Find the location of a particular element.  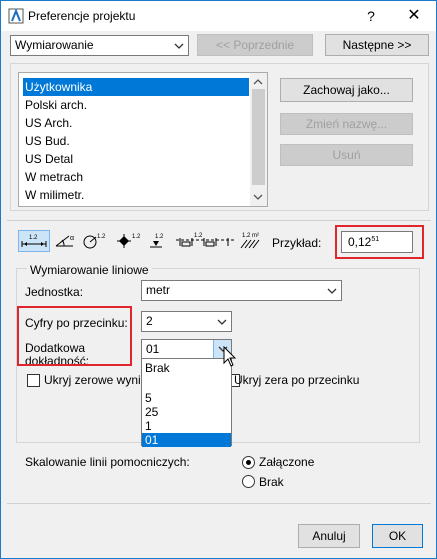

app-icon is located at coordinates (16, 16).